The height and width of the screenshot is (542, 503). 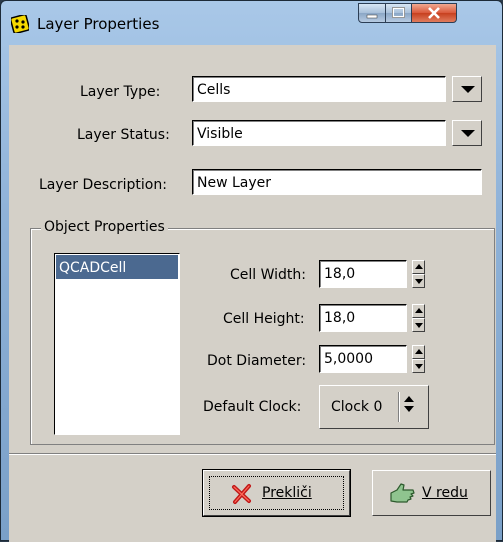 What do you see at coordinates (287, 493) in the screenshot?
I see `cancel-label: Prekliči` at bounding box center [287, 493].